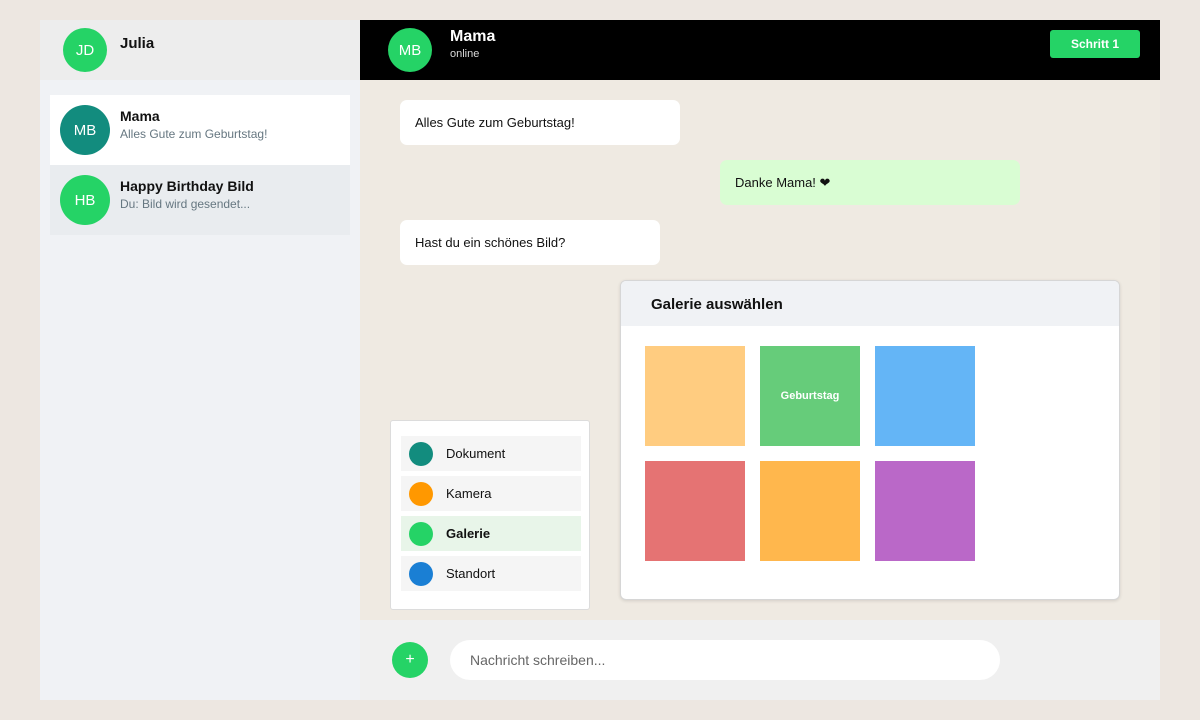  Describe the element at coordinates (421, 494) in the screenshot. I see `camera-icon` at that location.